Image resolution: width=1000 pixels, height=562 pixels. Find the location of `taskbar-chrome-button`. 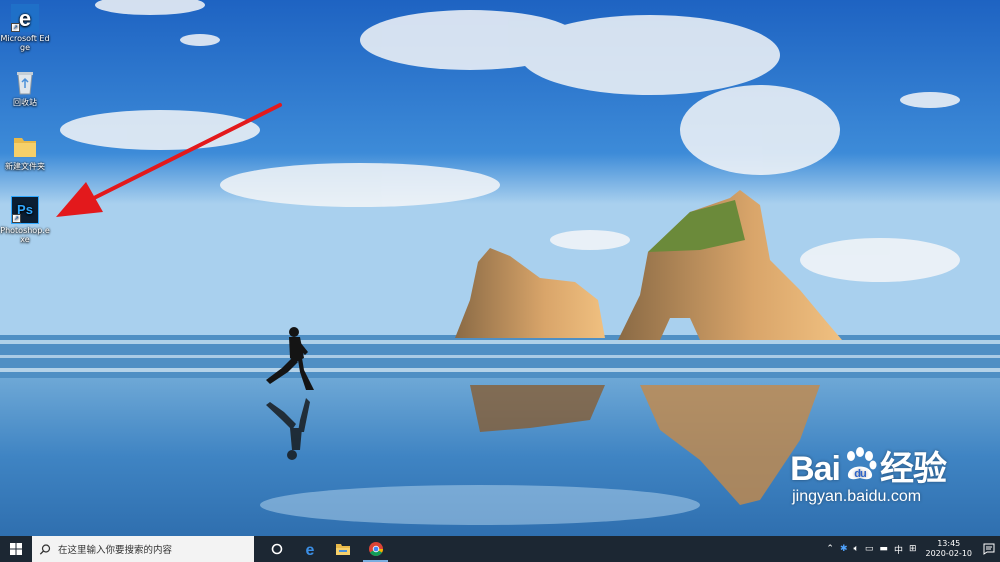

taskbar-chrome-button is located at coordinates (375, 549).